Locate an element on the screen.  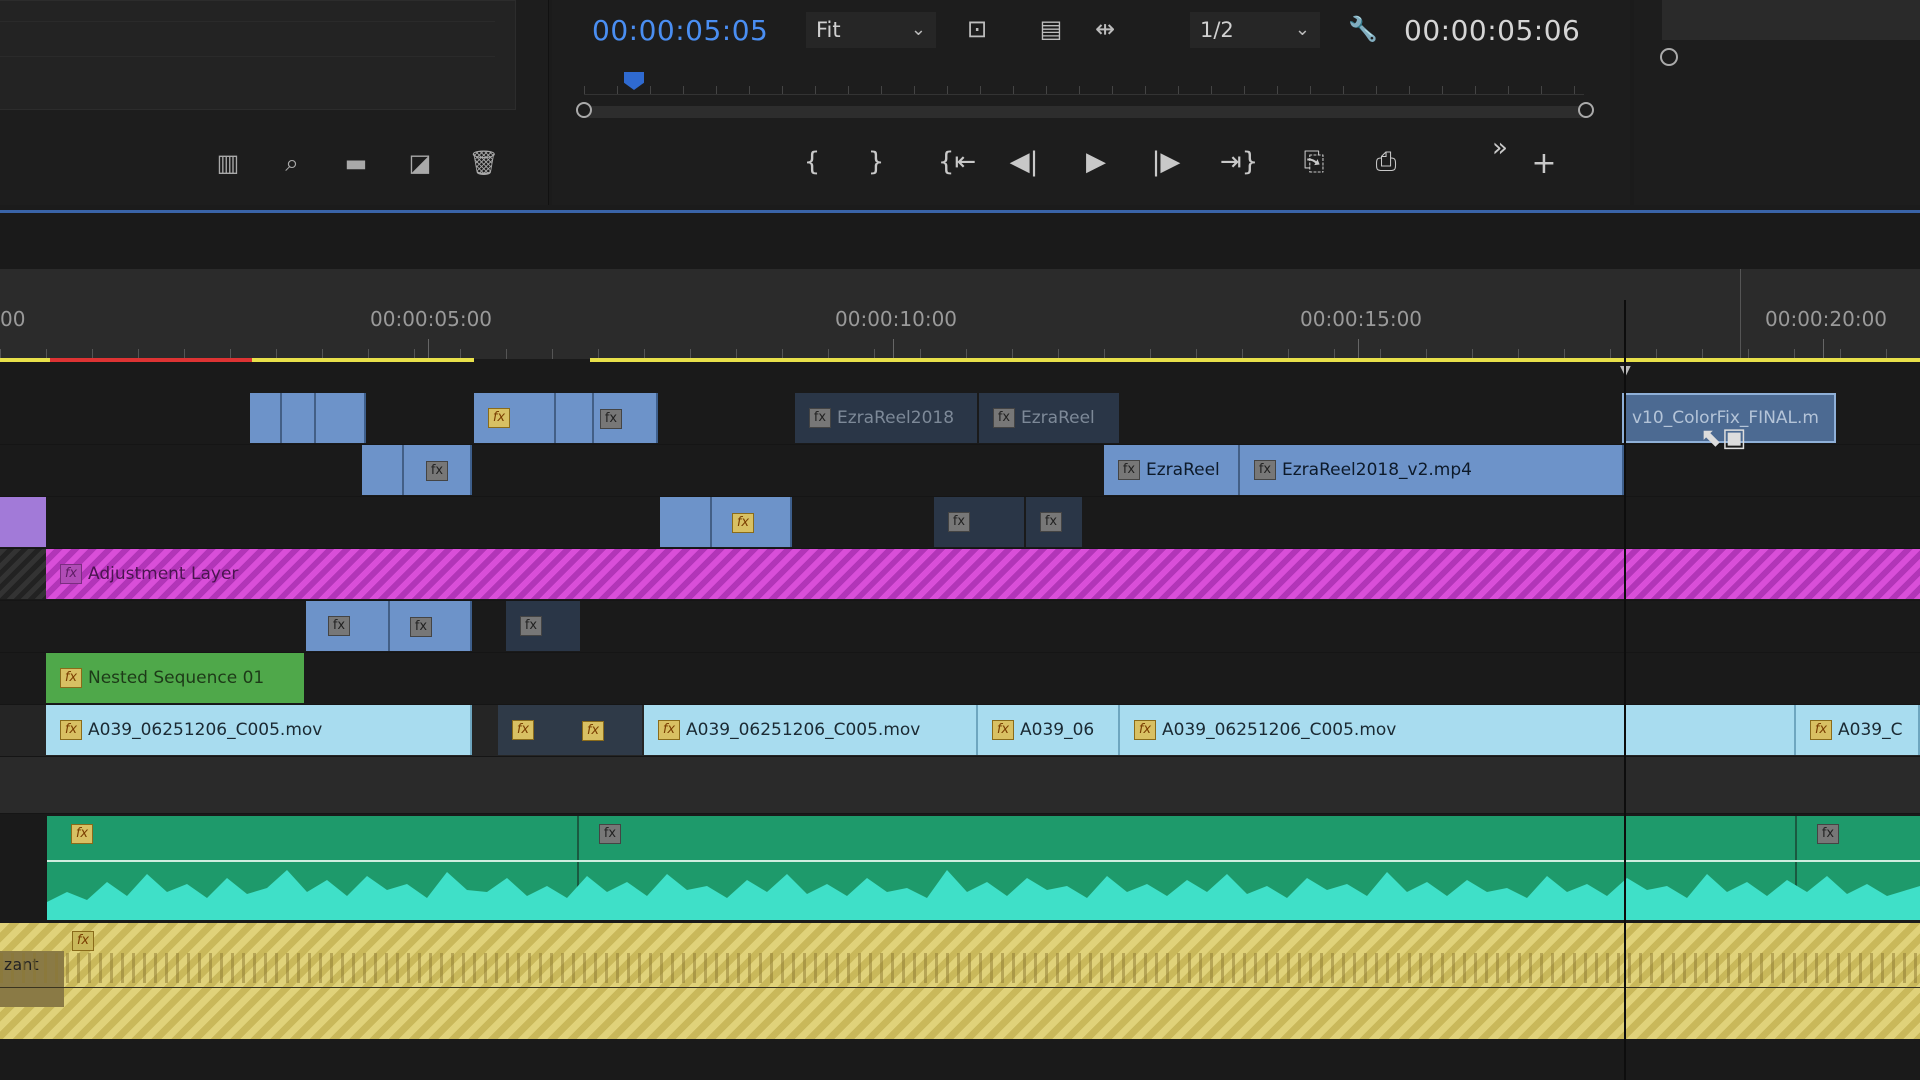
project-toolbar: ▥ ⌕ ▬ ◪ 🗑 is located at coordinates (356, 163).